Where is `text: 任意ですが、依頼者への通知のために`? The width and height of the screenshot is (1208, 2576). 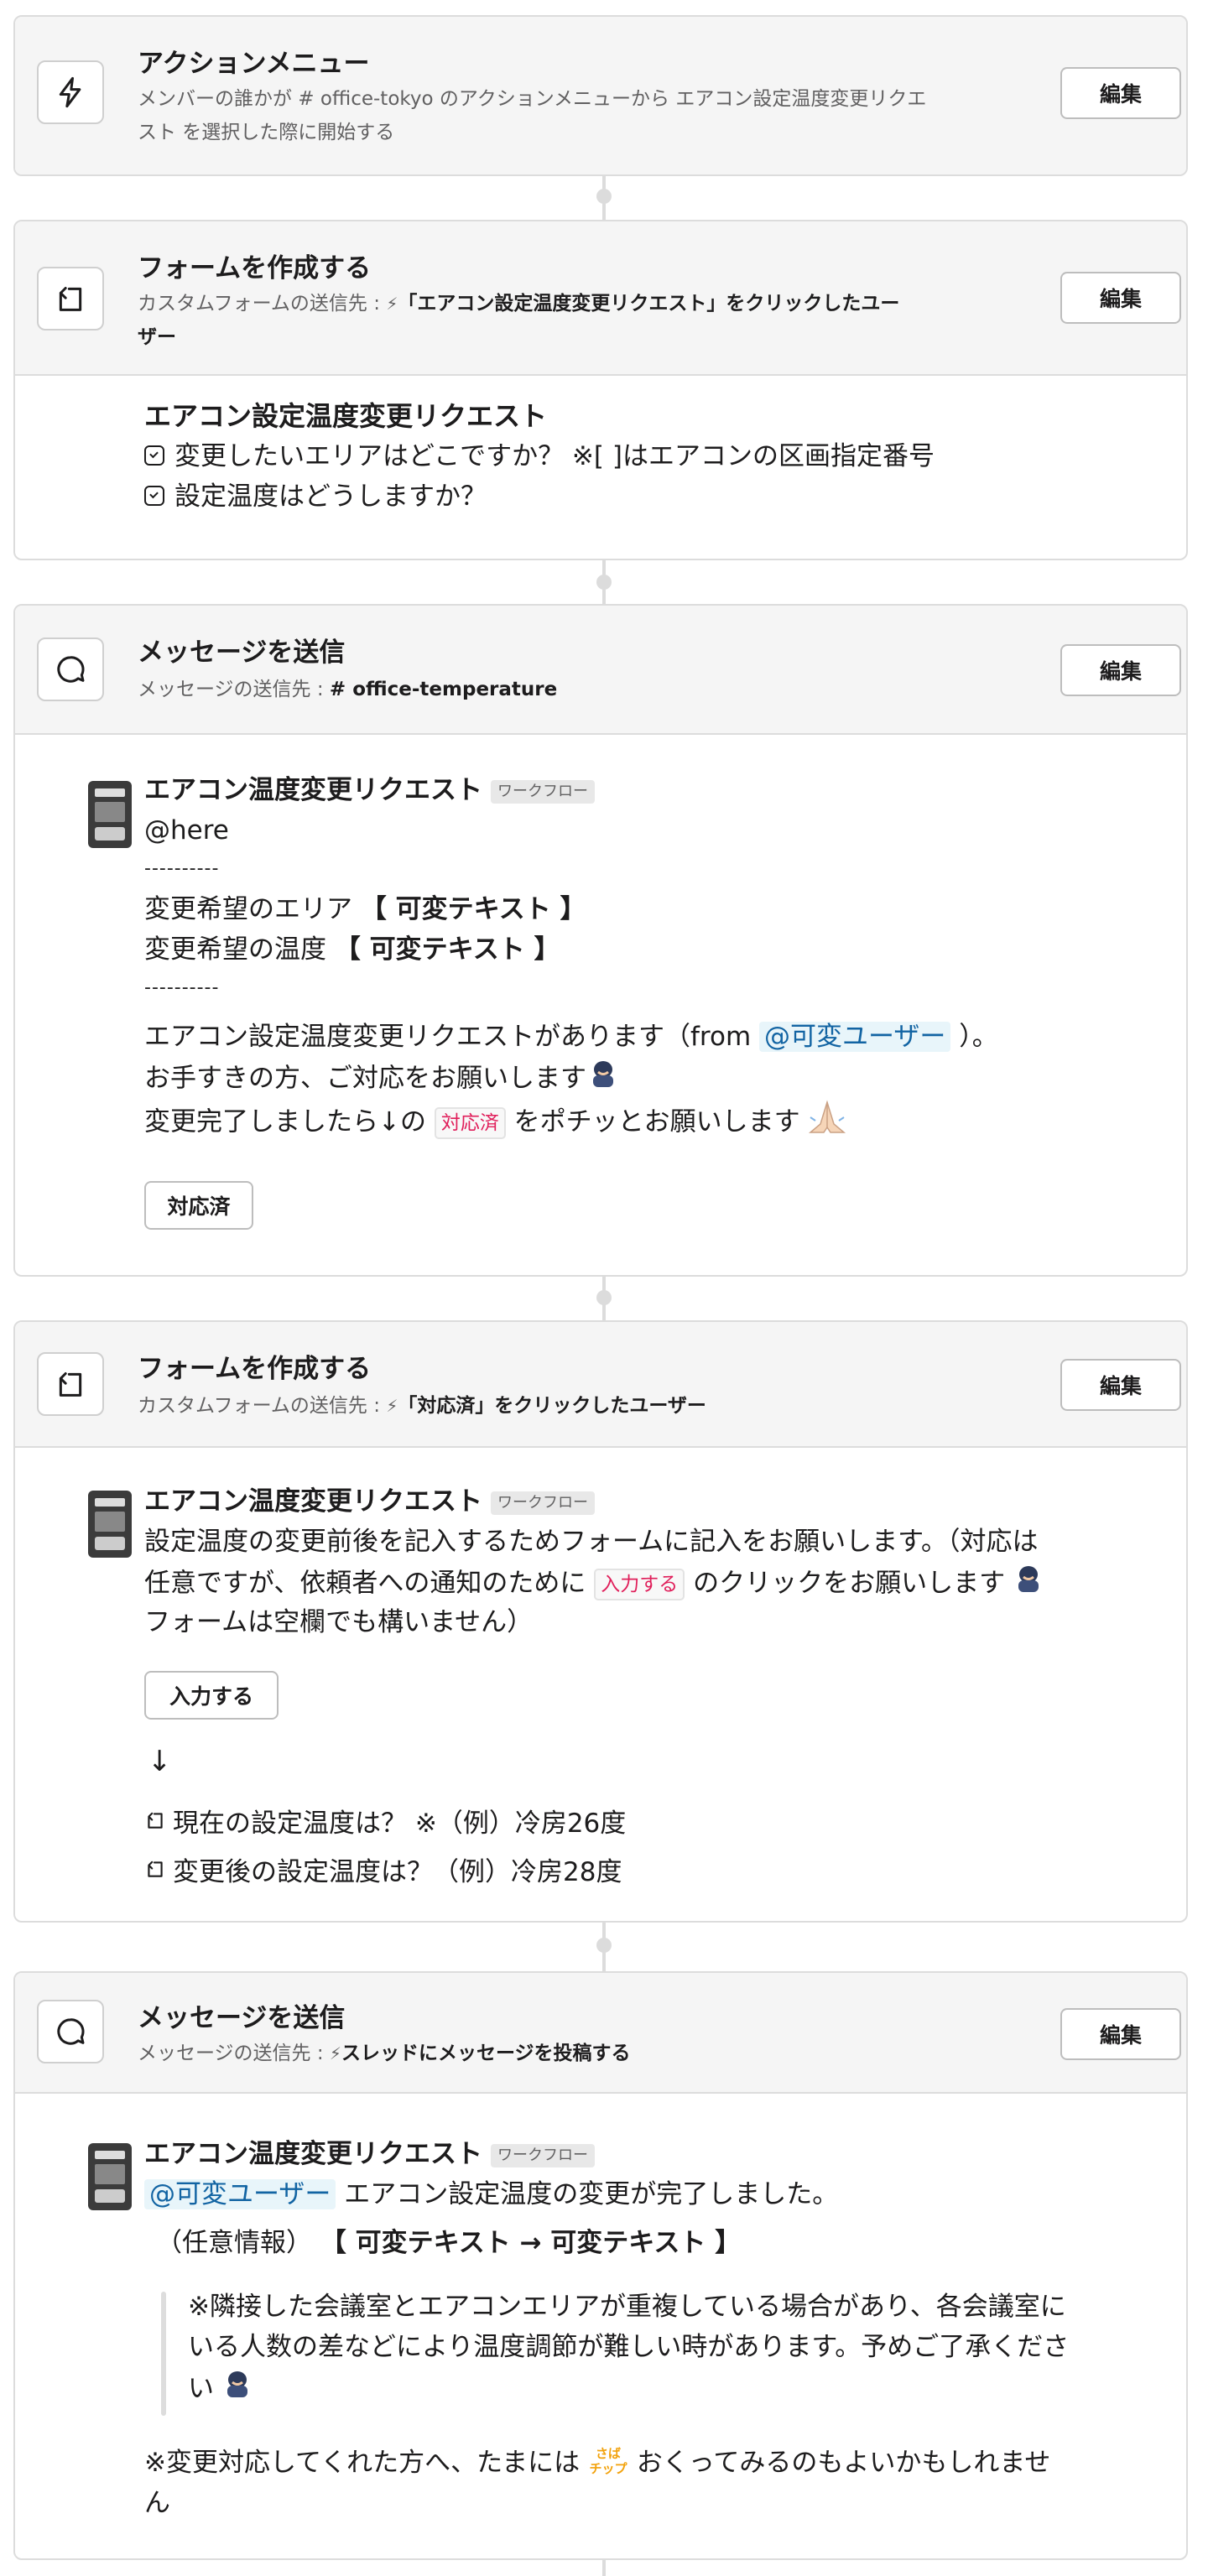 text: 任意ですが、依頼者への通知のために is located at coordinates (370, 1583).